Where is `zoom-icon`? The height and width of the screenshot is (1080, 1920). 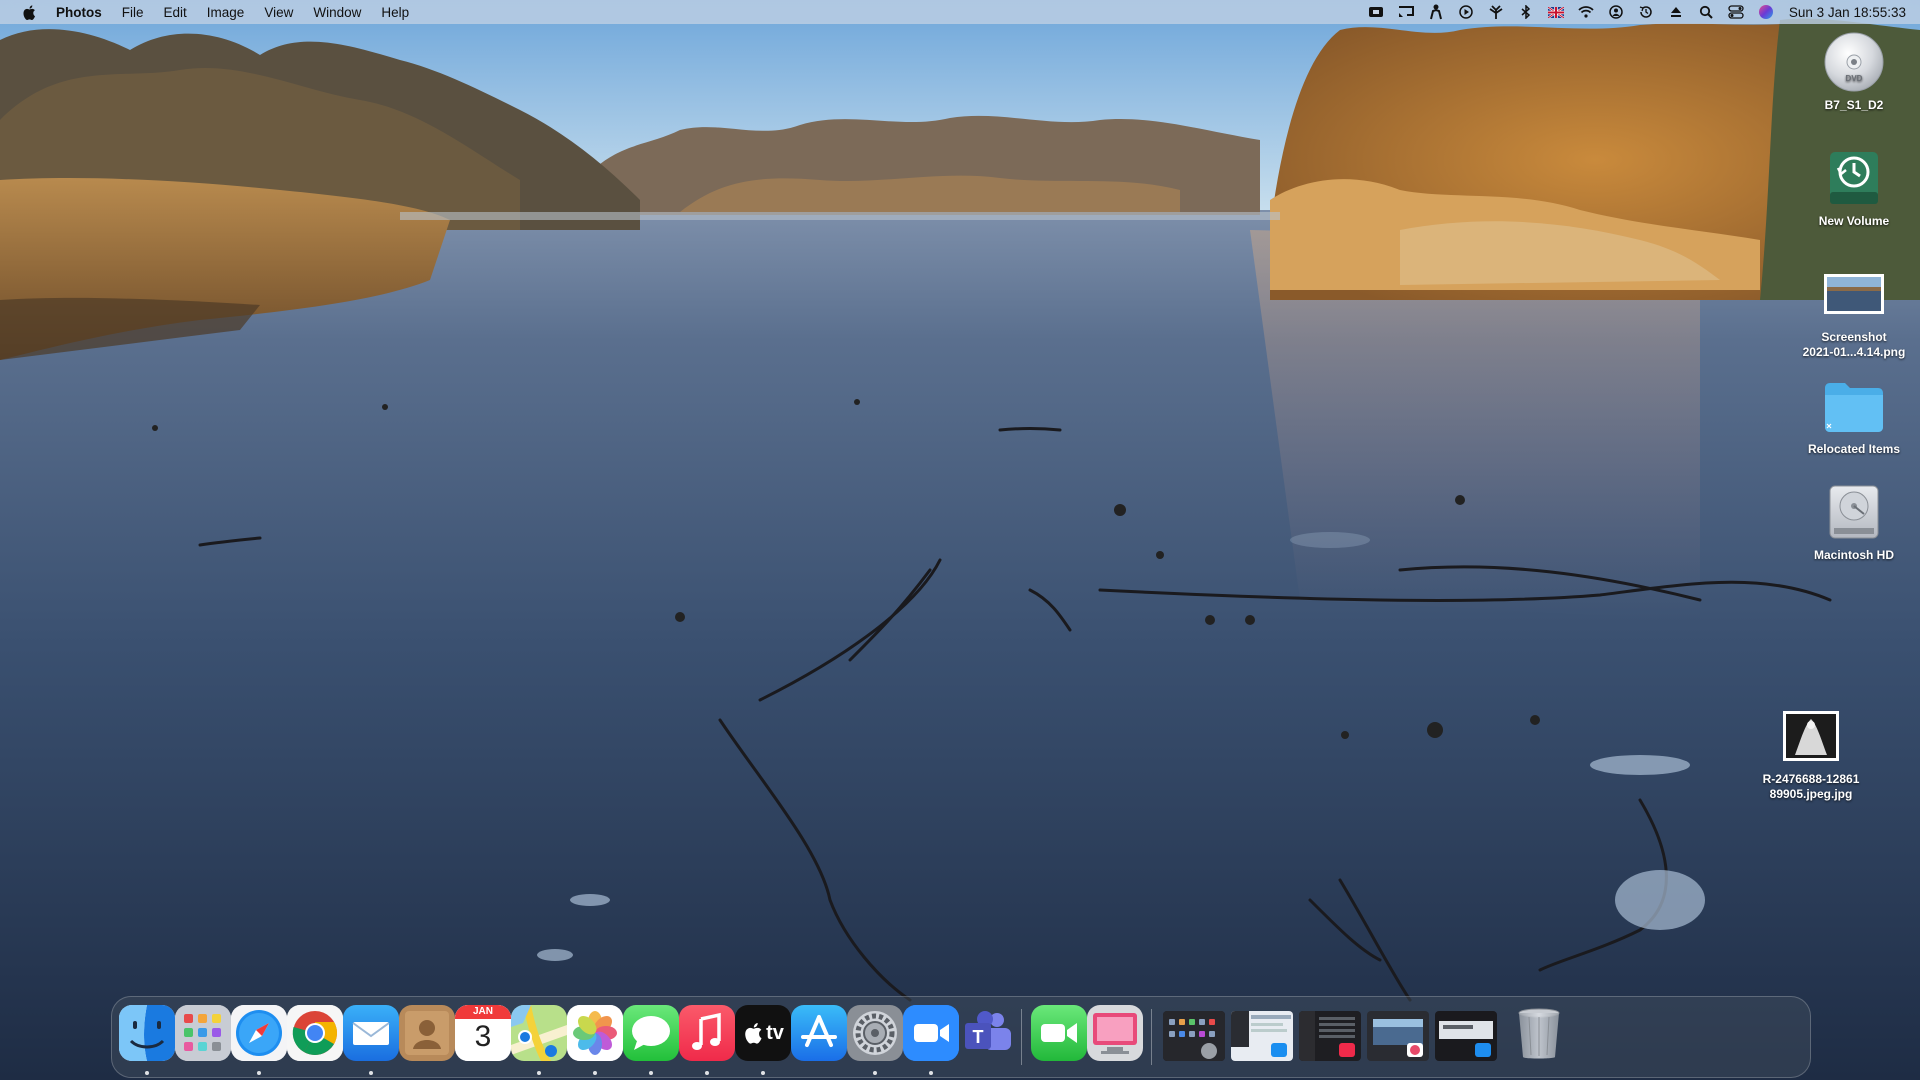 zoom-icon is located at coordinates (931, 1033).